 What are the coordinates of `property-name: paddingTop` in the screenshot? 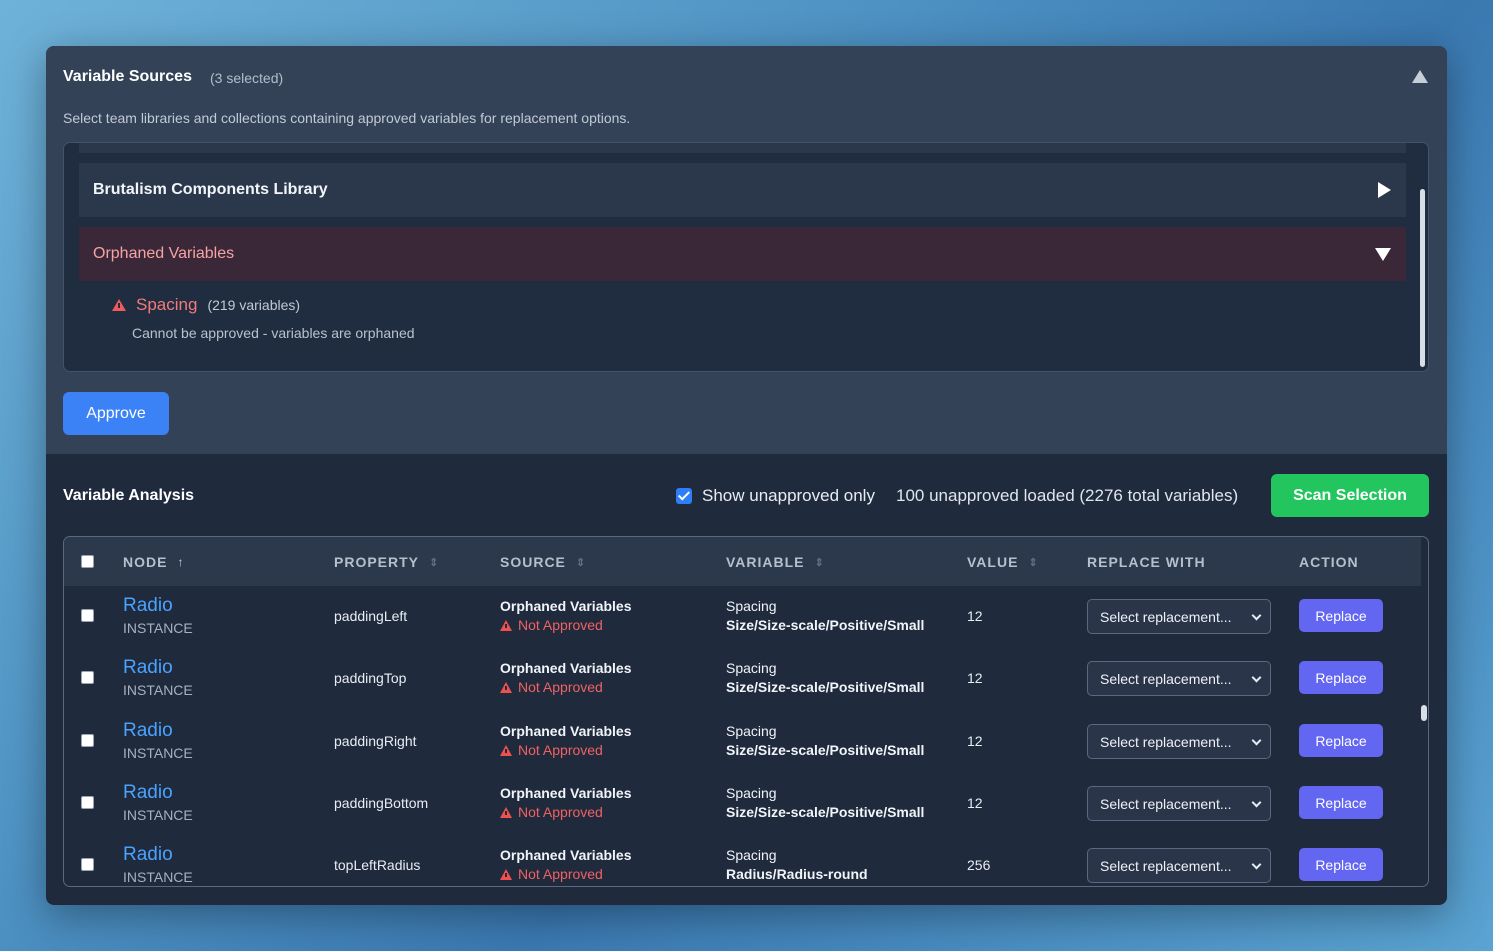 It's located at (370, 678).